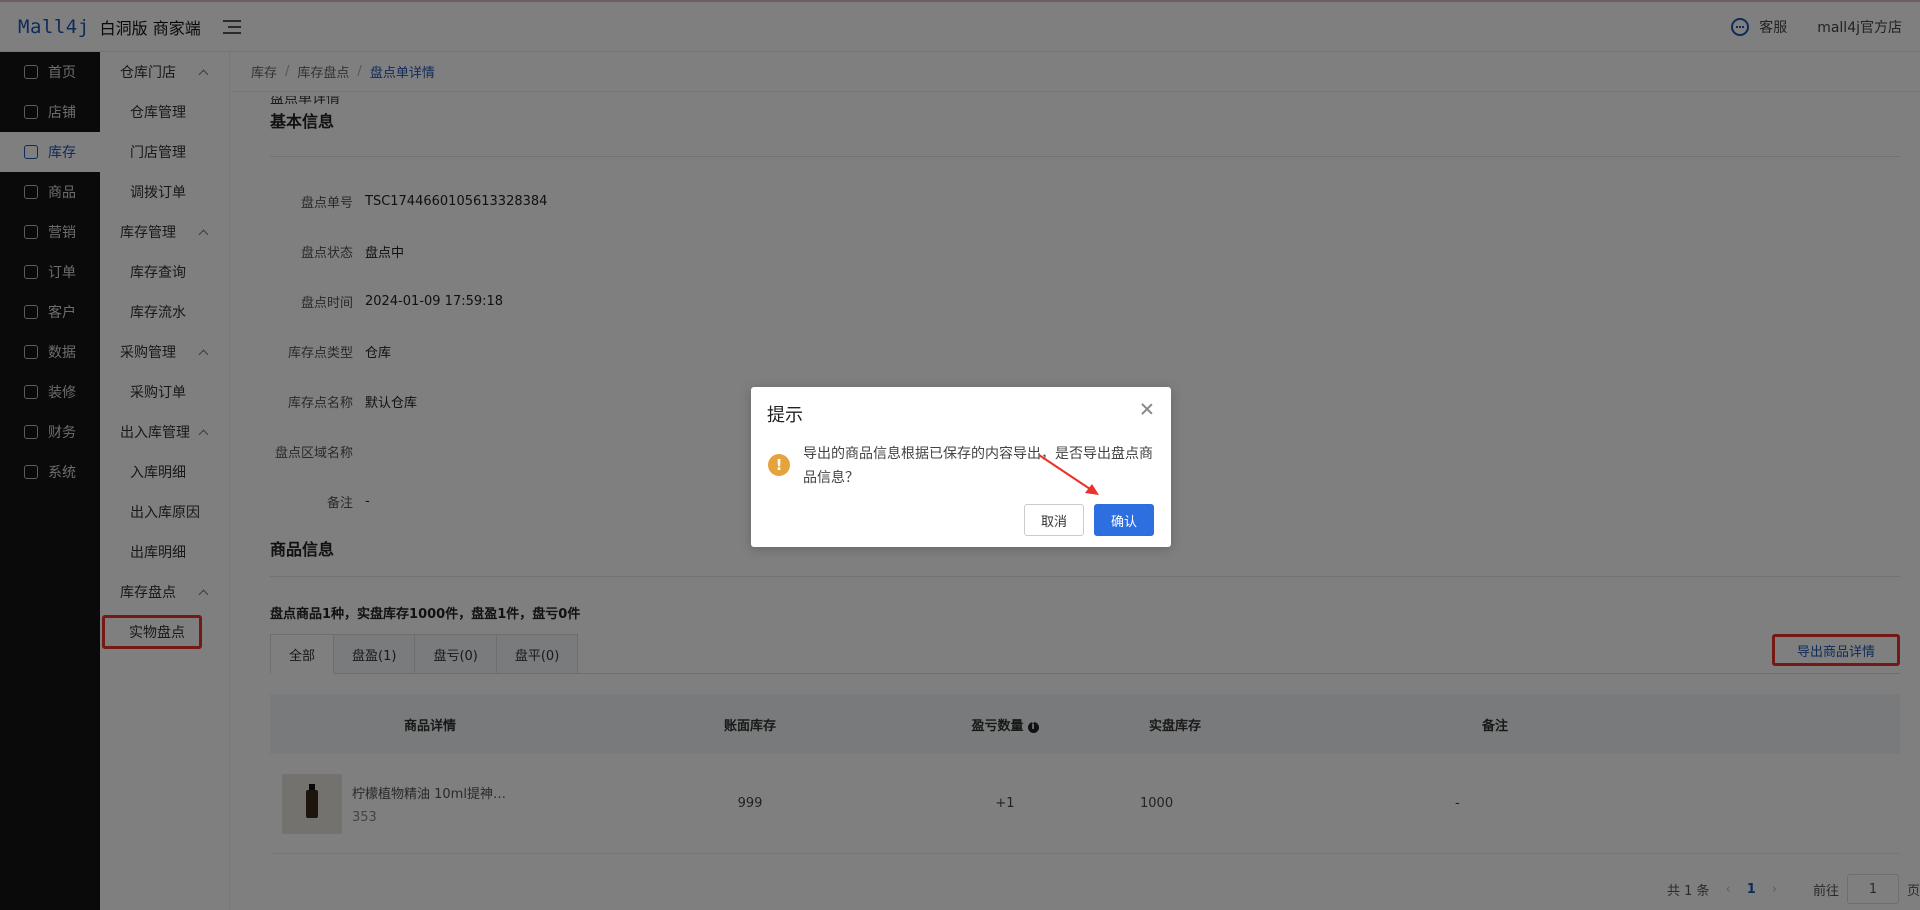  What do you see at coordinates (1068, 474) in the screenshot?
I see `annotation-arrow-icon` at bounding box center [1068, 474].